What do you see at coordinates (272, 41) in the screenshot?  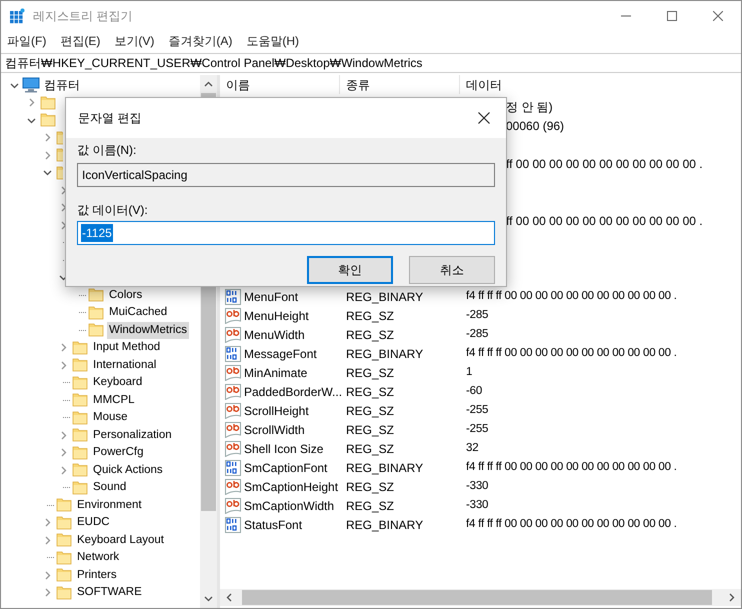 I see `menu-item: 도움말(H)` at bounding box center [272, 41].